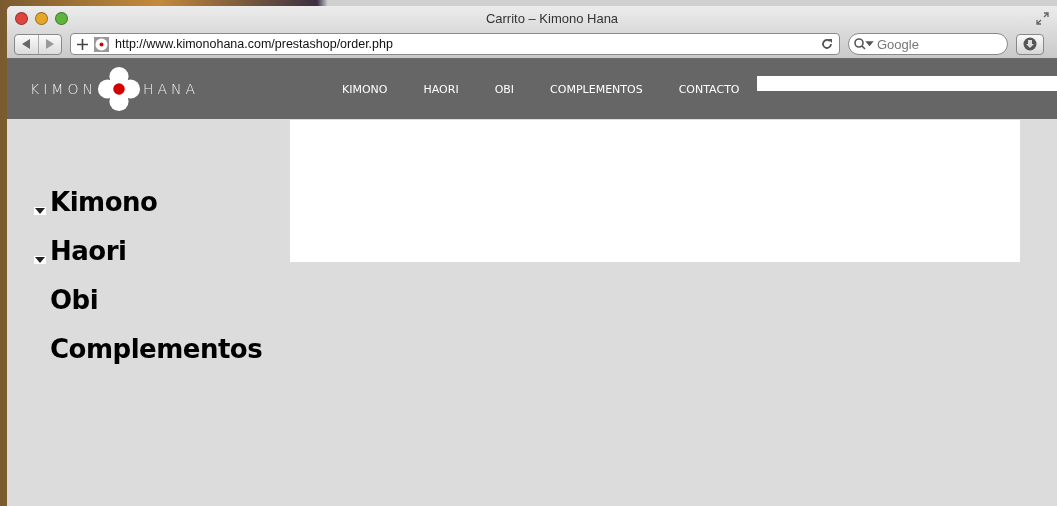 Image resolution: width=1057 pixels, height=506 pixels. I want to click on search-icon, so click(864, 44).